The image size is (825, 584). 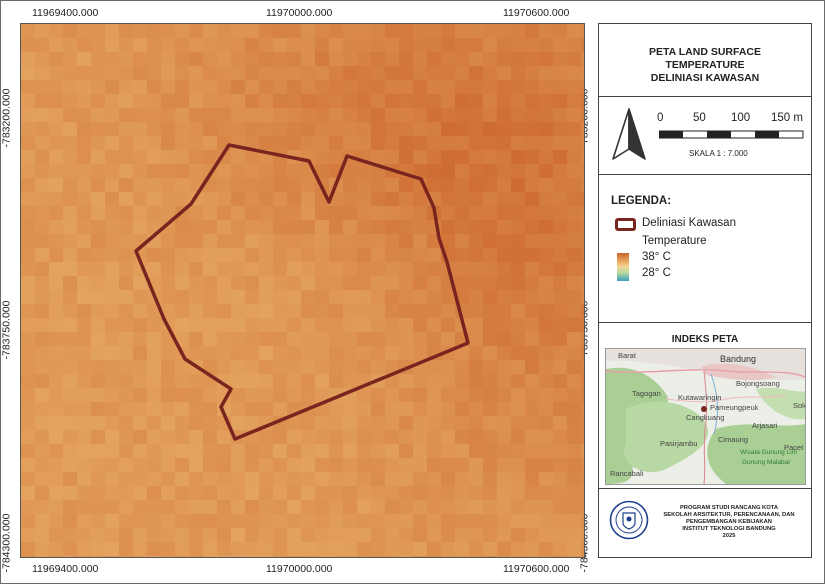 I want to click on temperature-ramp, so click(x=623, y=267).